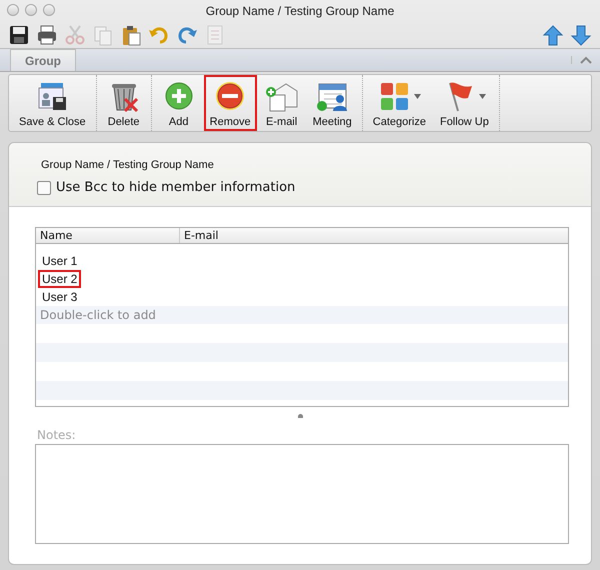 This screenshot has height=570, width=600. I want to click on ribbon-button: Add, so click(179, 103).